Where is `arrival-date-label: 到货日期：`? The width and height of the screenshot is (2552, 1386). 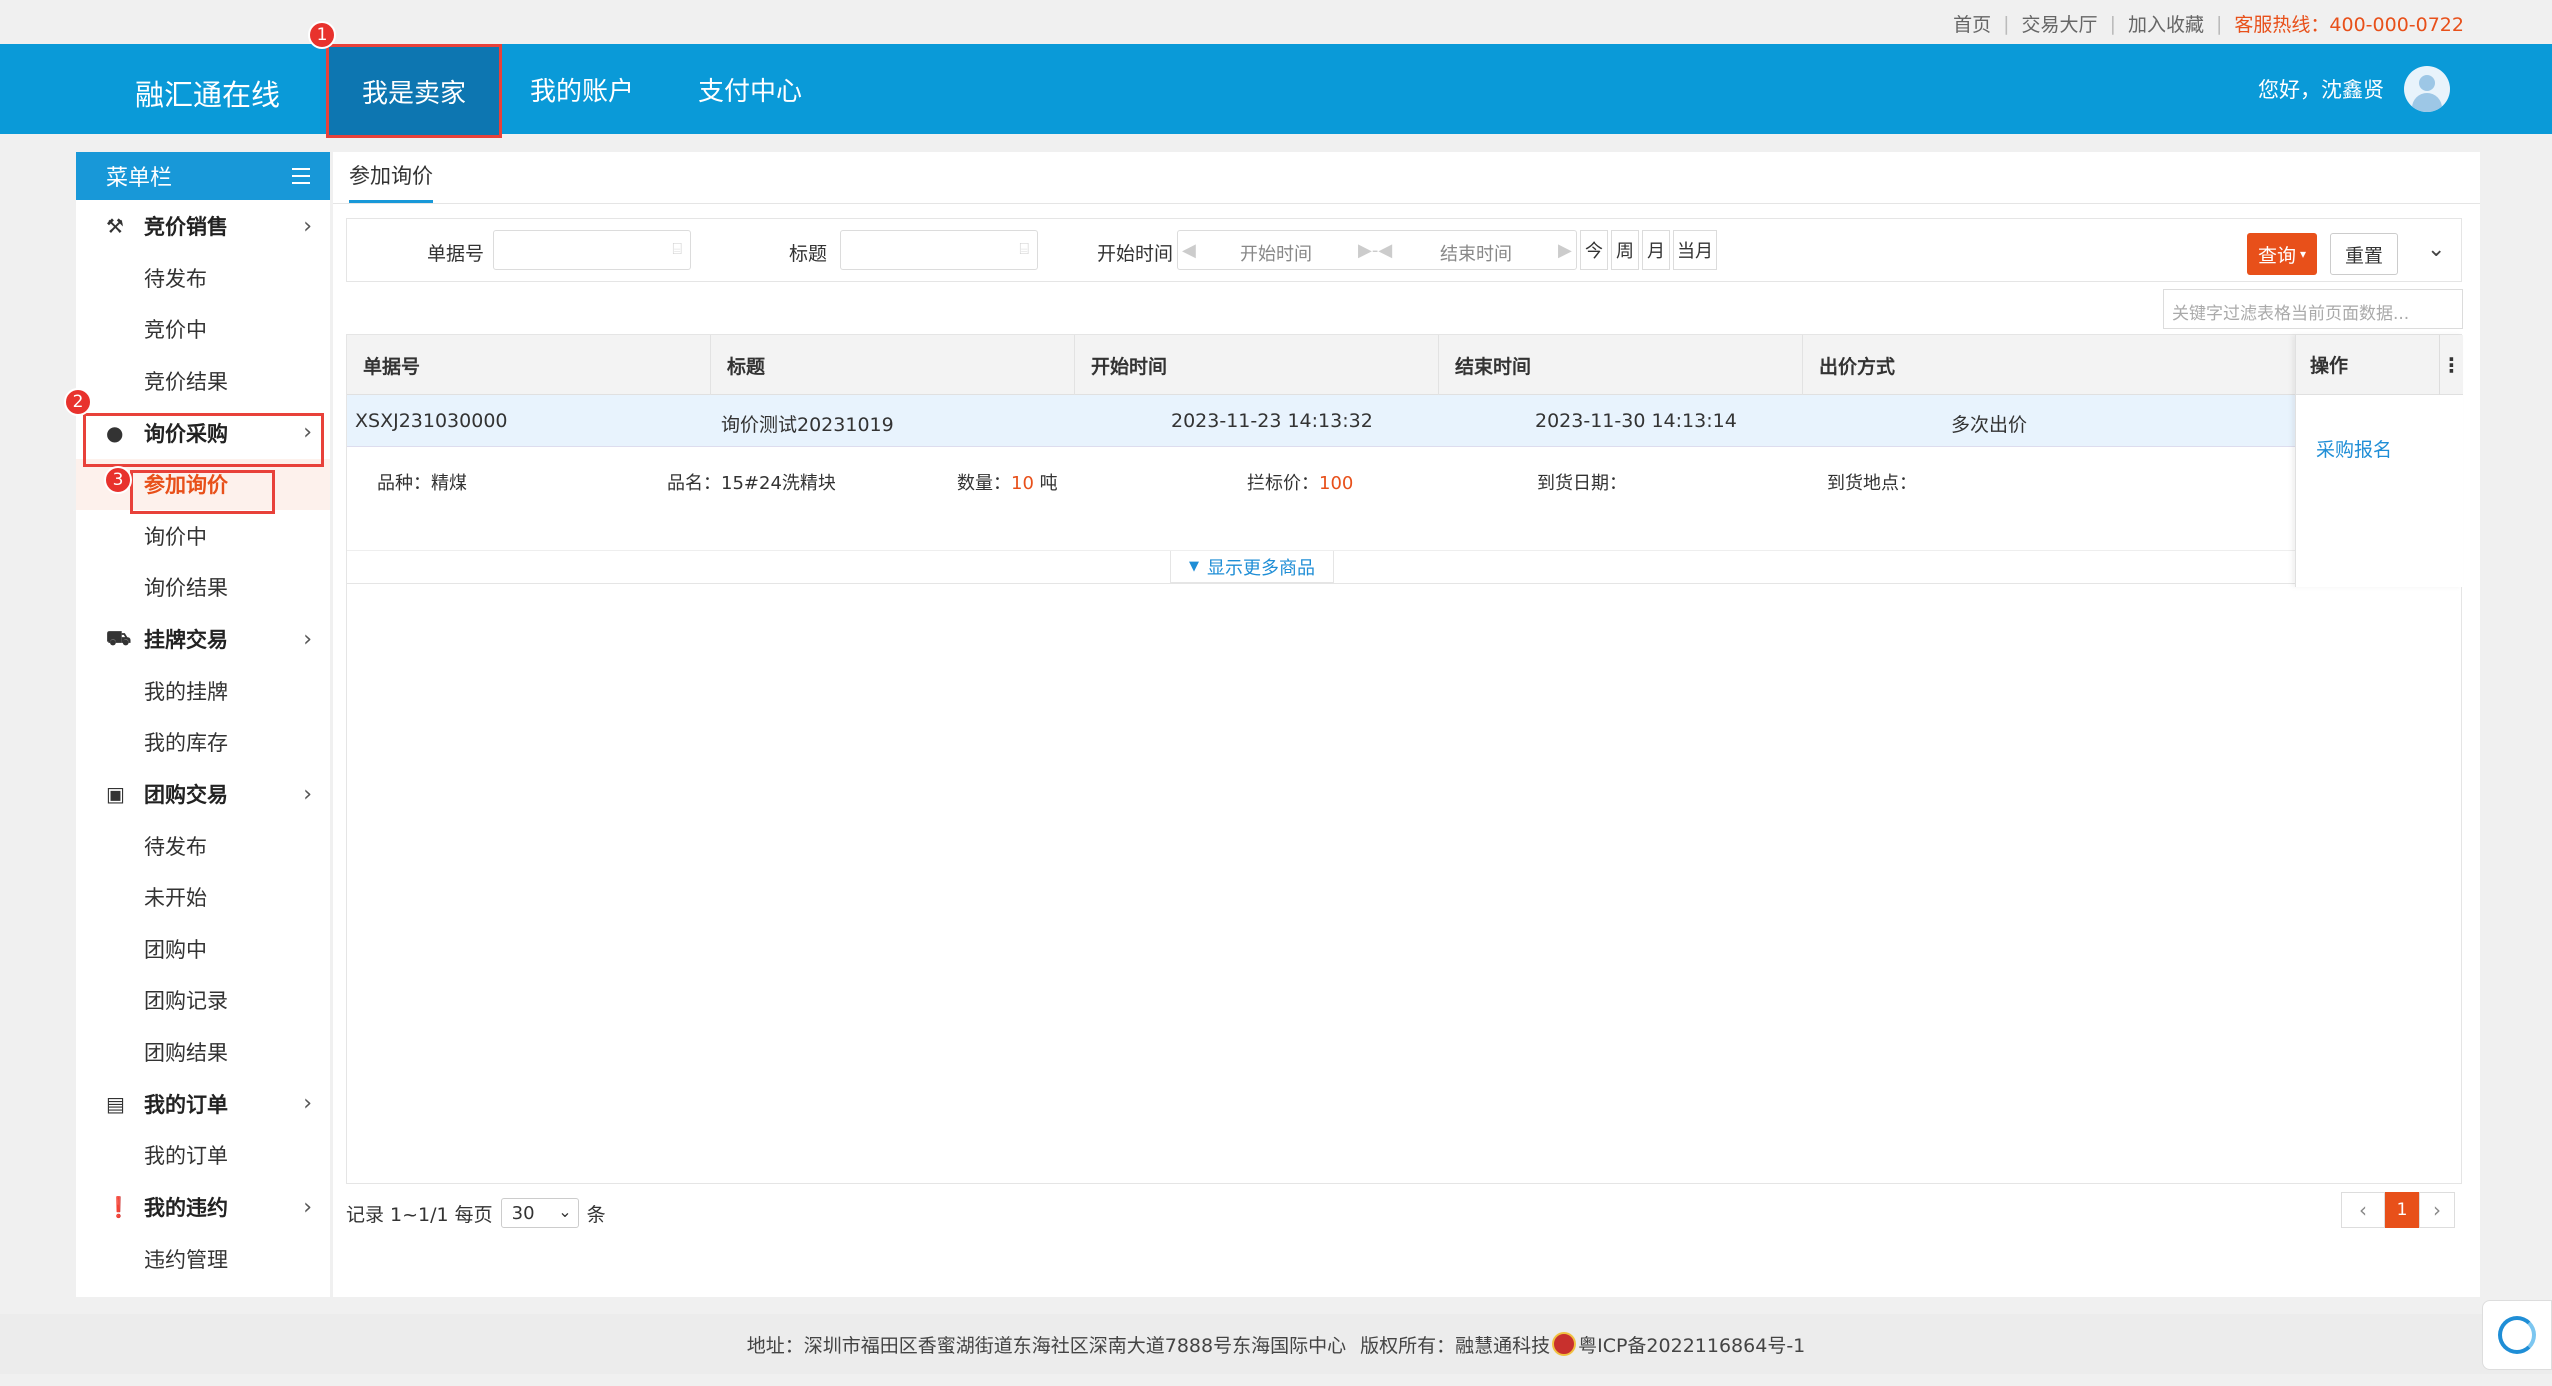 arrival-date-label: 到货日期： is located at coordinates (1582, 483).